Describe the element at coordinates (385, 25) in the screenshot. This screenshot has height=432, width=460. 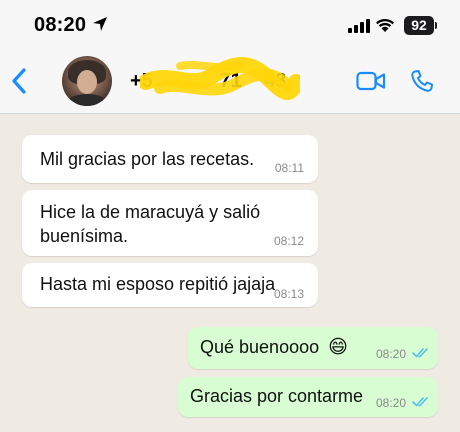
I see `wifi-icon` at that location.